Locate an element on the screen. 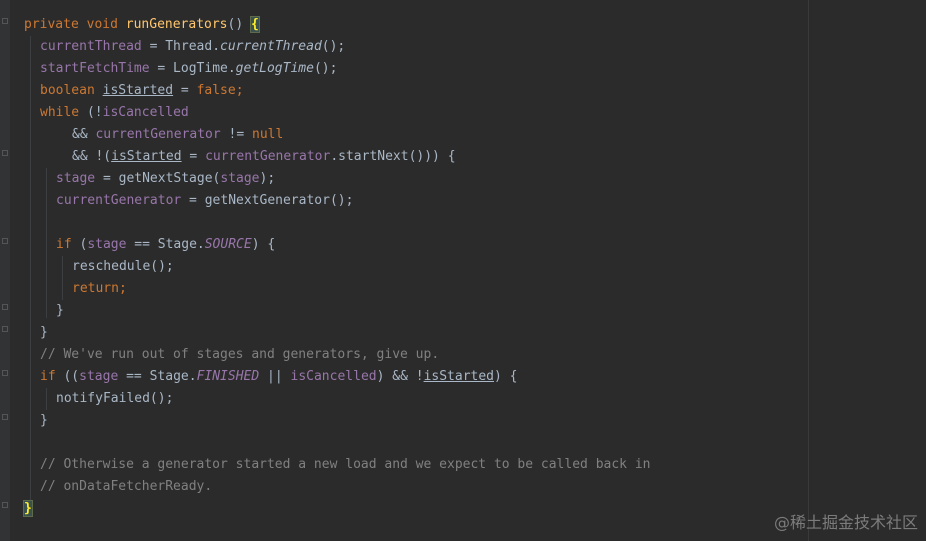 Image resolution: width=926 pixels, height=541 pixels. code-token: || is located at coordinates (275, 376).